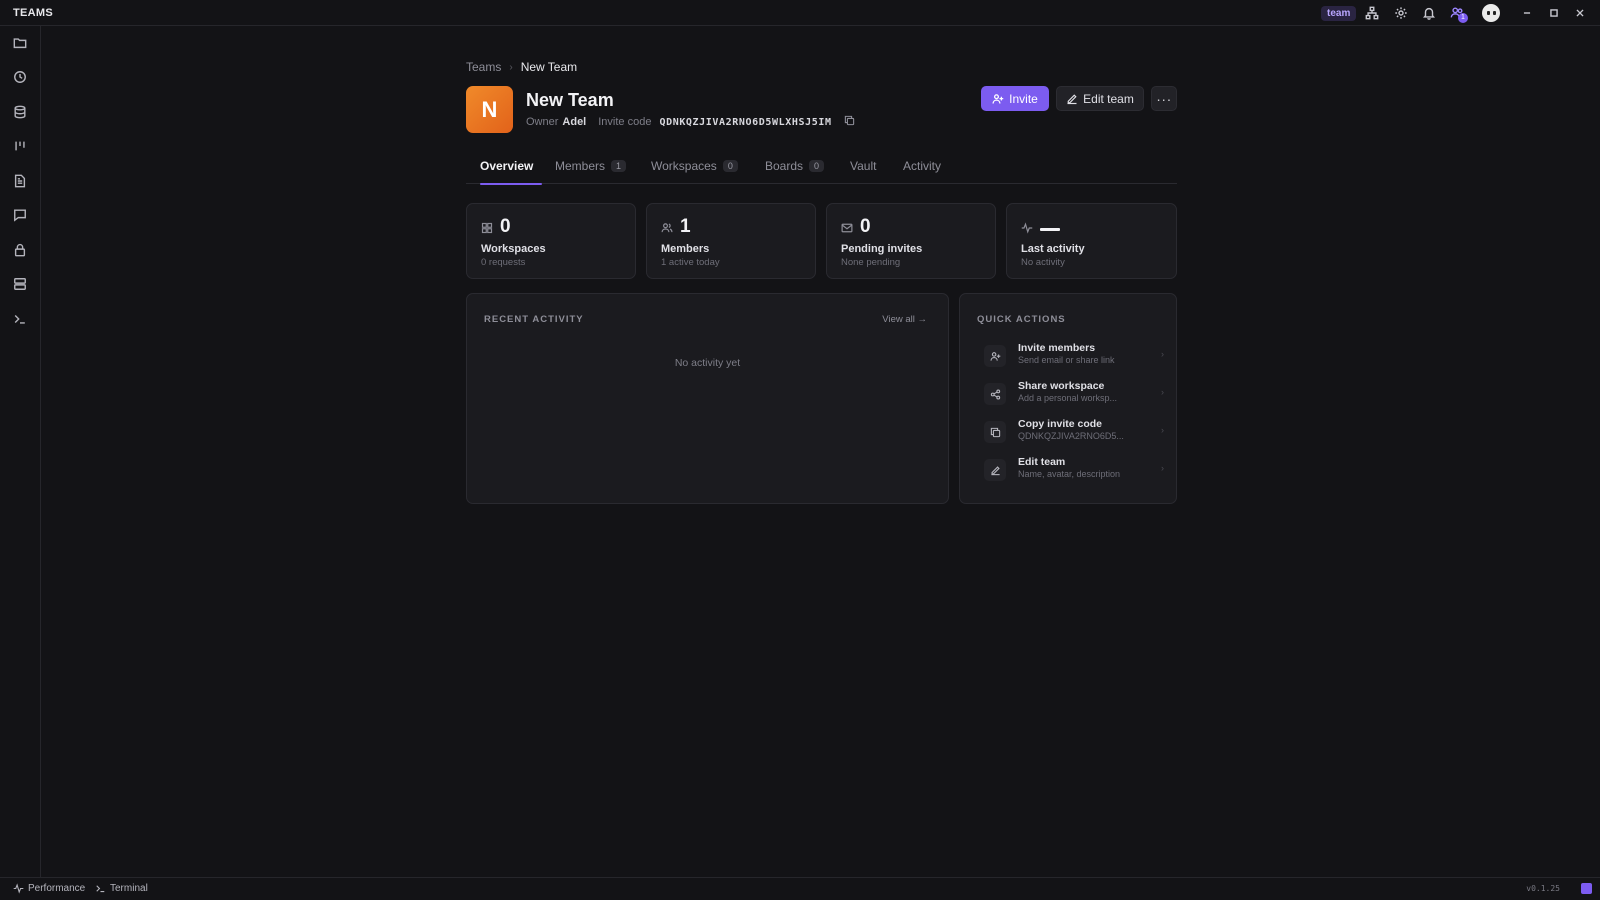 The height and width of the screenshot is (900, 1600). Describe the element at coordinates (1554, 13) in the screenshot. I see `maximize-icon` at that location.